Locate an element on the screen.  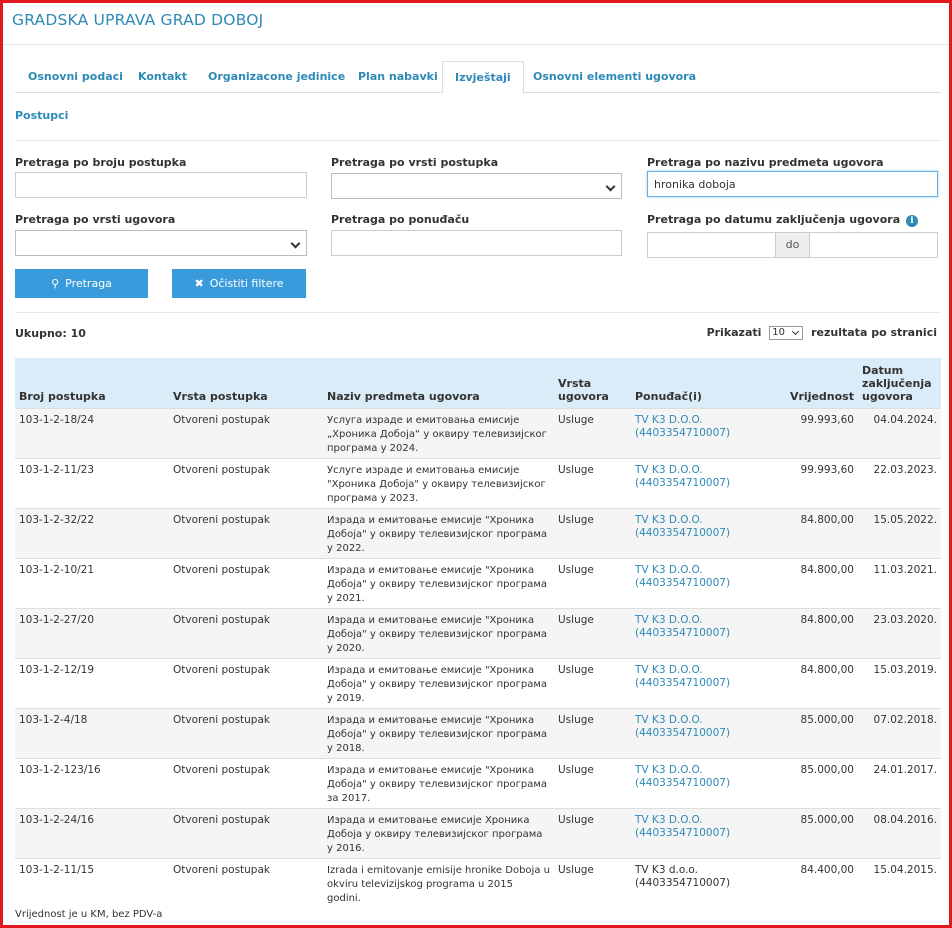
col-header-vrsta-ugovora: Vrsta ugovora is located at coordinates (592, 383).